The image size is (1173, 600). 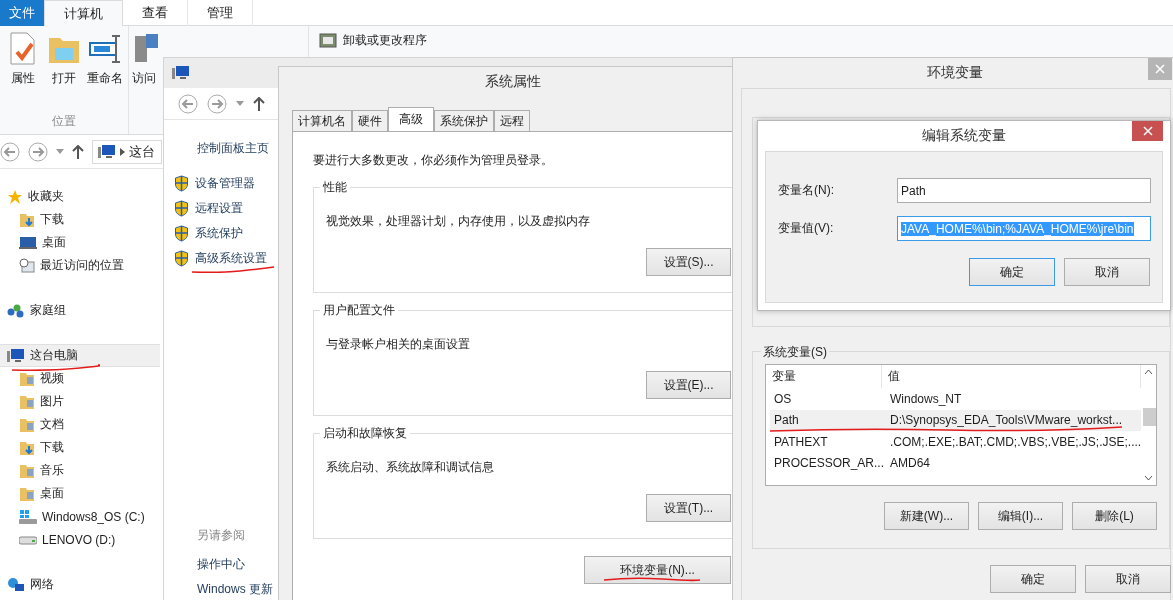 What do you see at coordinates (23, 49) in the screenshot?
I see `document-check-icon` at bounding box center [23, 49].